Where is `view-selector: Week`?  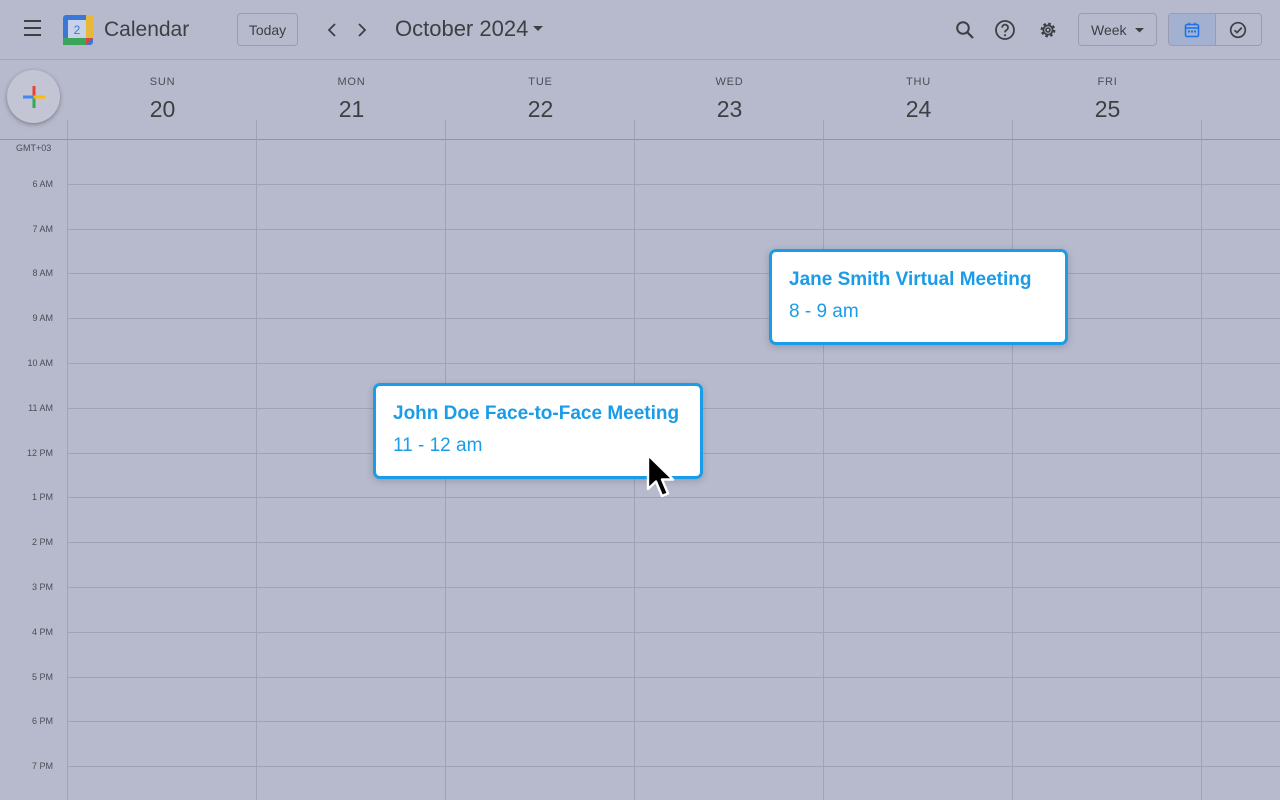 view-selector: Week is located at coordinates (1117, 29).